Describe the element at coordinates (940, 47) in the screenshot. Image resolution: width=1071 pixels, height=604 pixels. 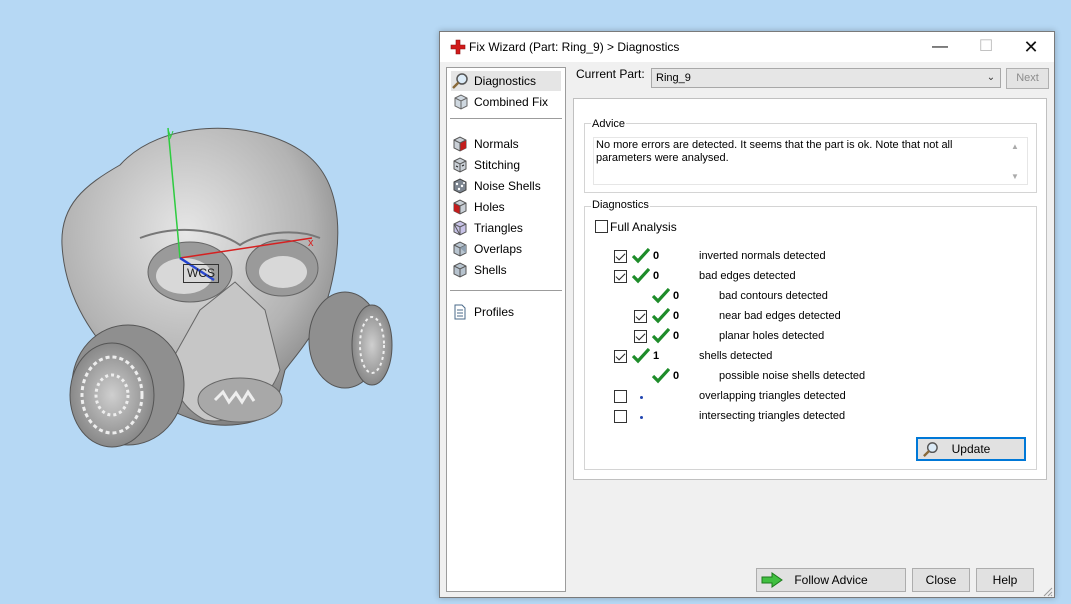
I see `minimize-button: —` at that location.